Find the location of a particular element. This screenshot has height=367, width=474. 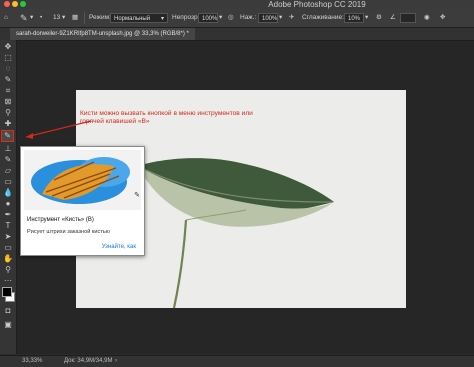

tooltip-title: Инструмент «Кисть» (B) is located at coordinates (60, 220).